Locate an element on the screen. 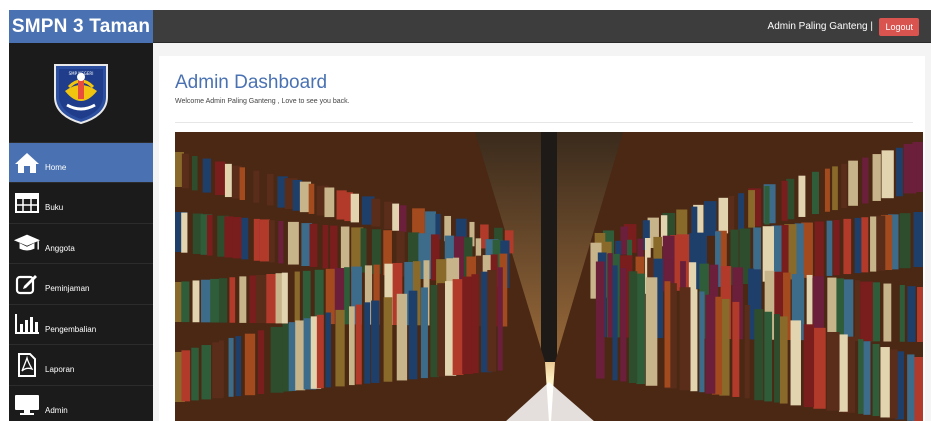 The height and width of the screenshot is (421, 931). sidebar-item-label: Laporan is located at coordinates (60, 370).